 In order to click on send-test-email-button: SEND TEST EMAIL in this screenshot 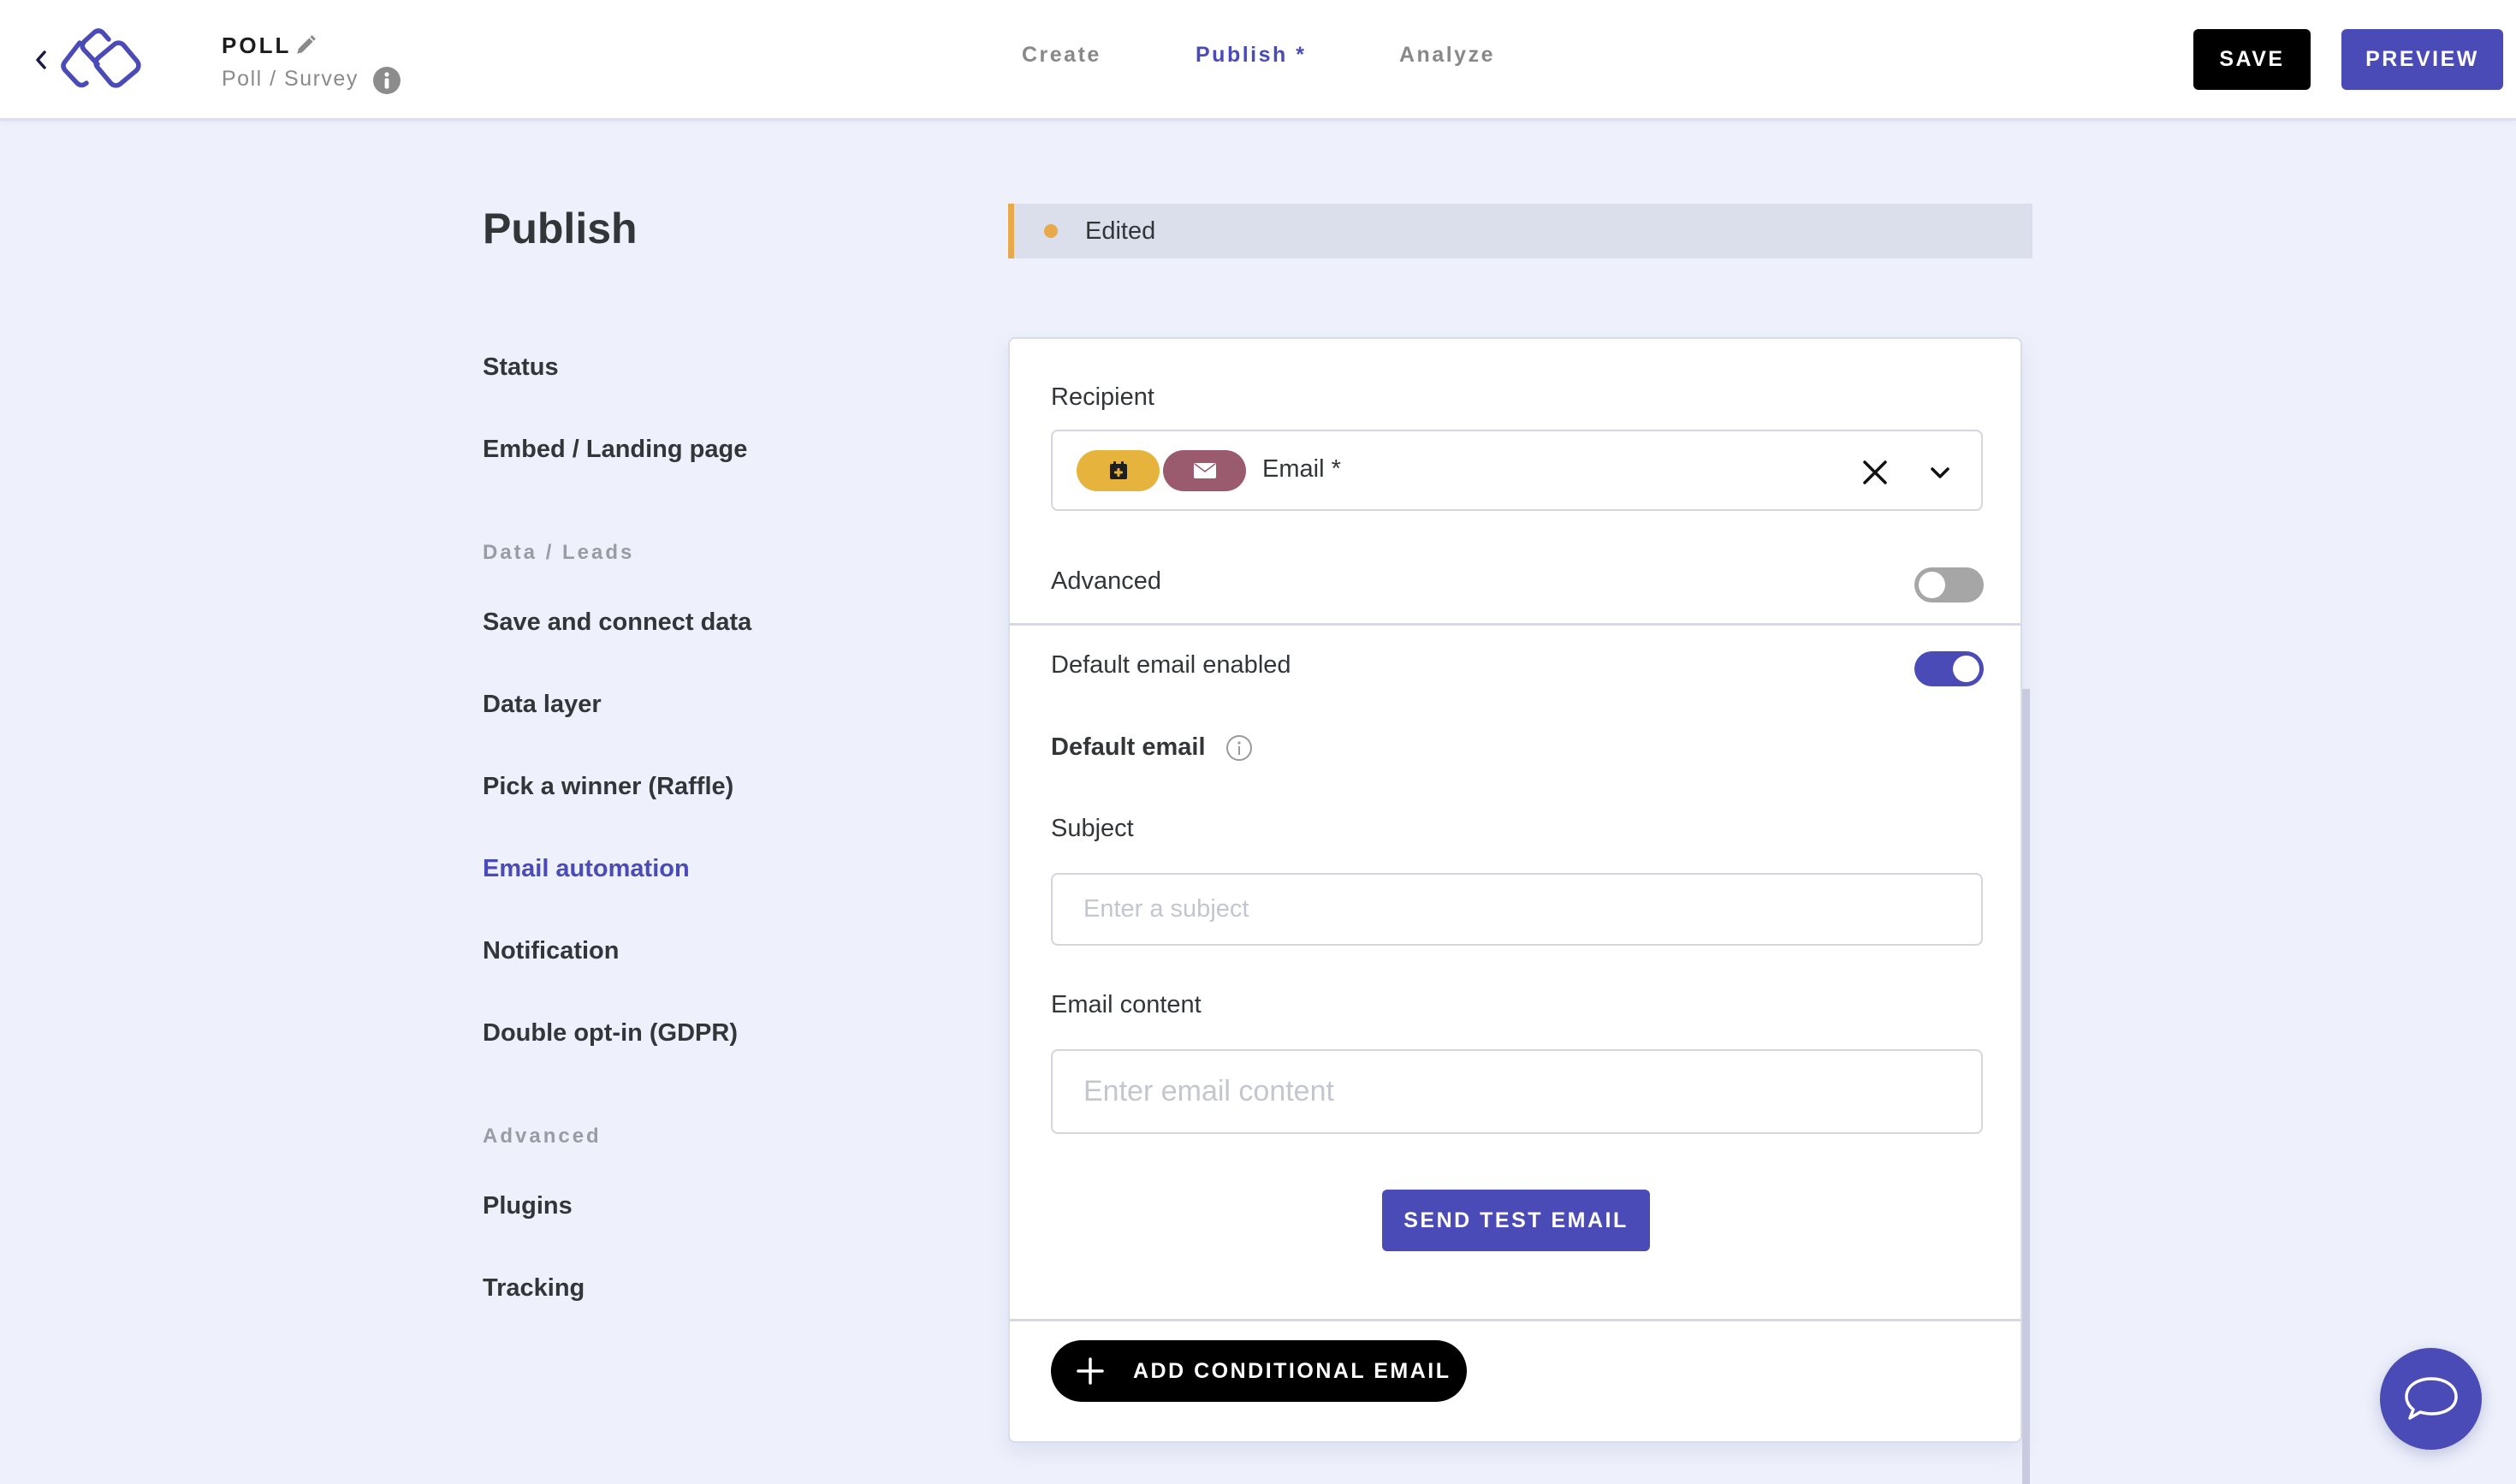, I will do `click(1516, 1221)`.